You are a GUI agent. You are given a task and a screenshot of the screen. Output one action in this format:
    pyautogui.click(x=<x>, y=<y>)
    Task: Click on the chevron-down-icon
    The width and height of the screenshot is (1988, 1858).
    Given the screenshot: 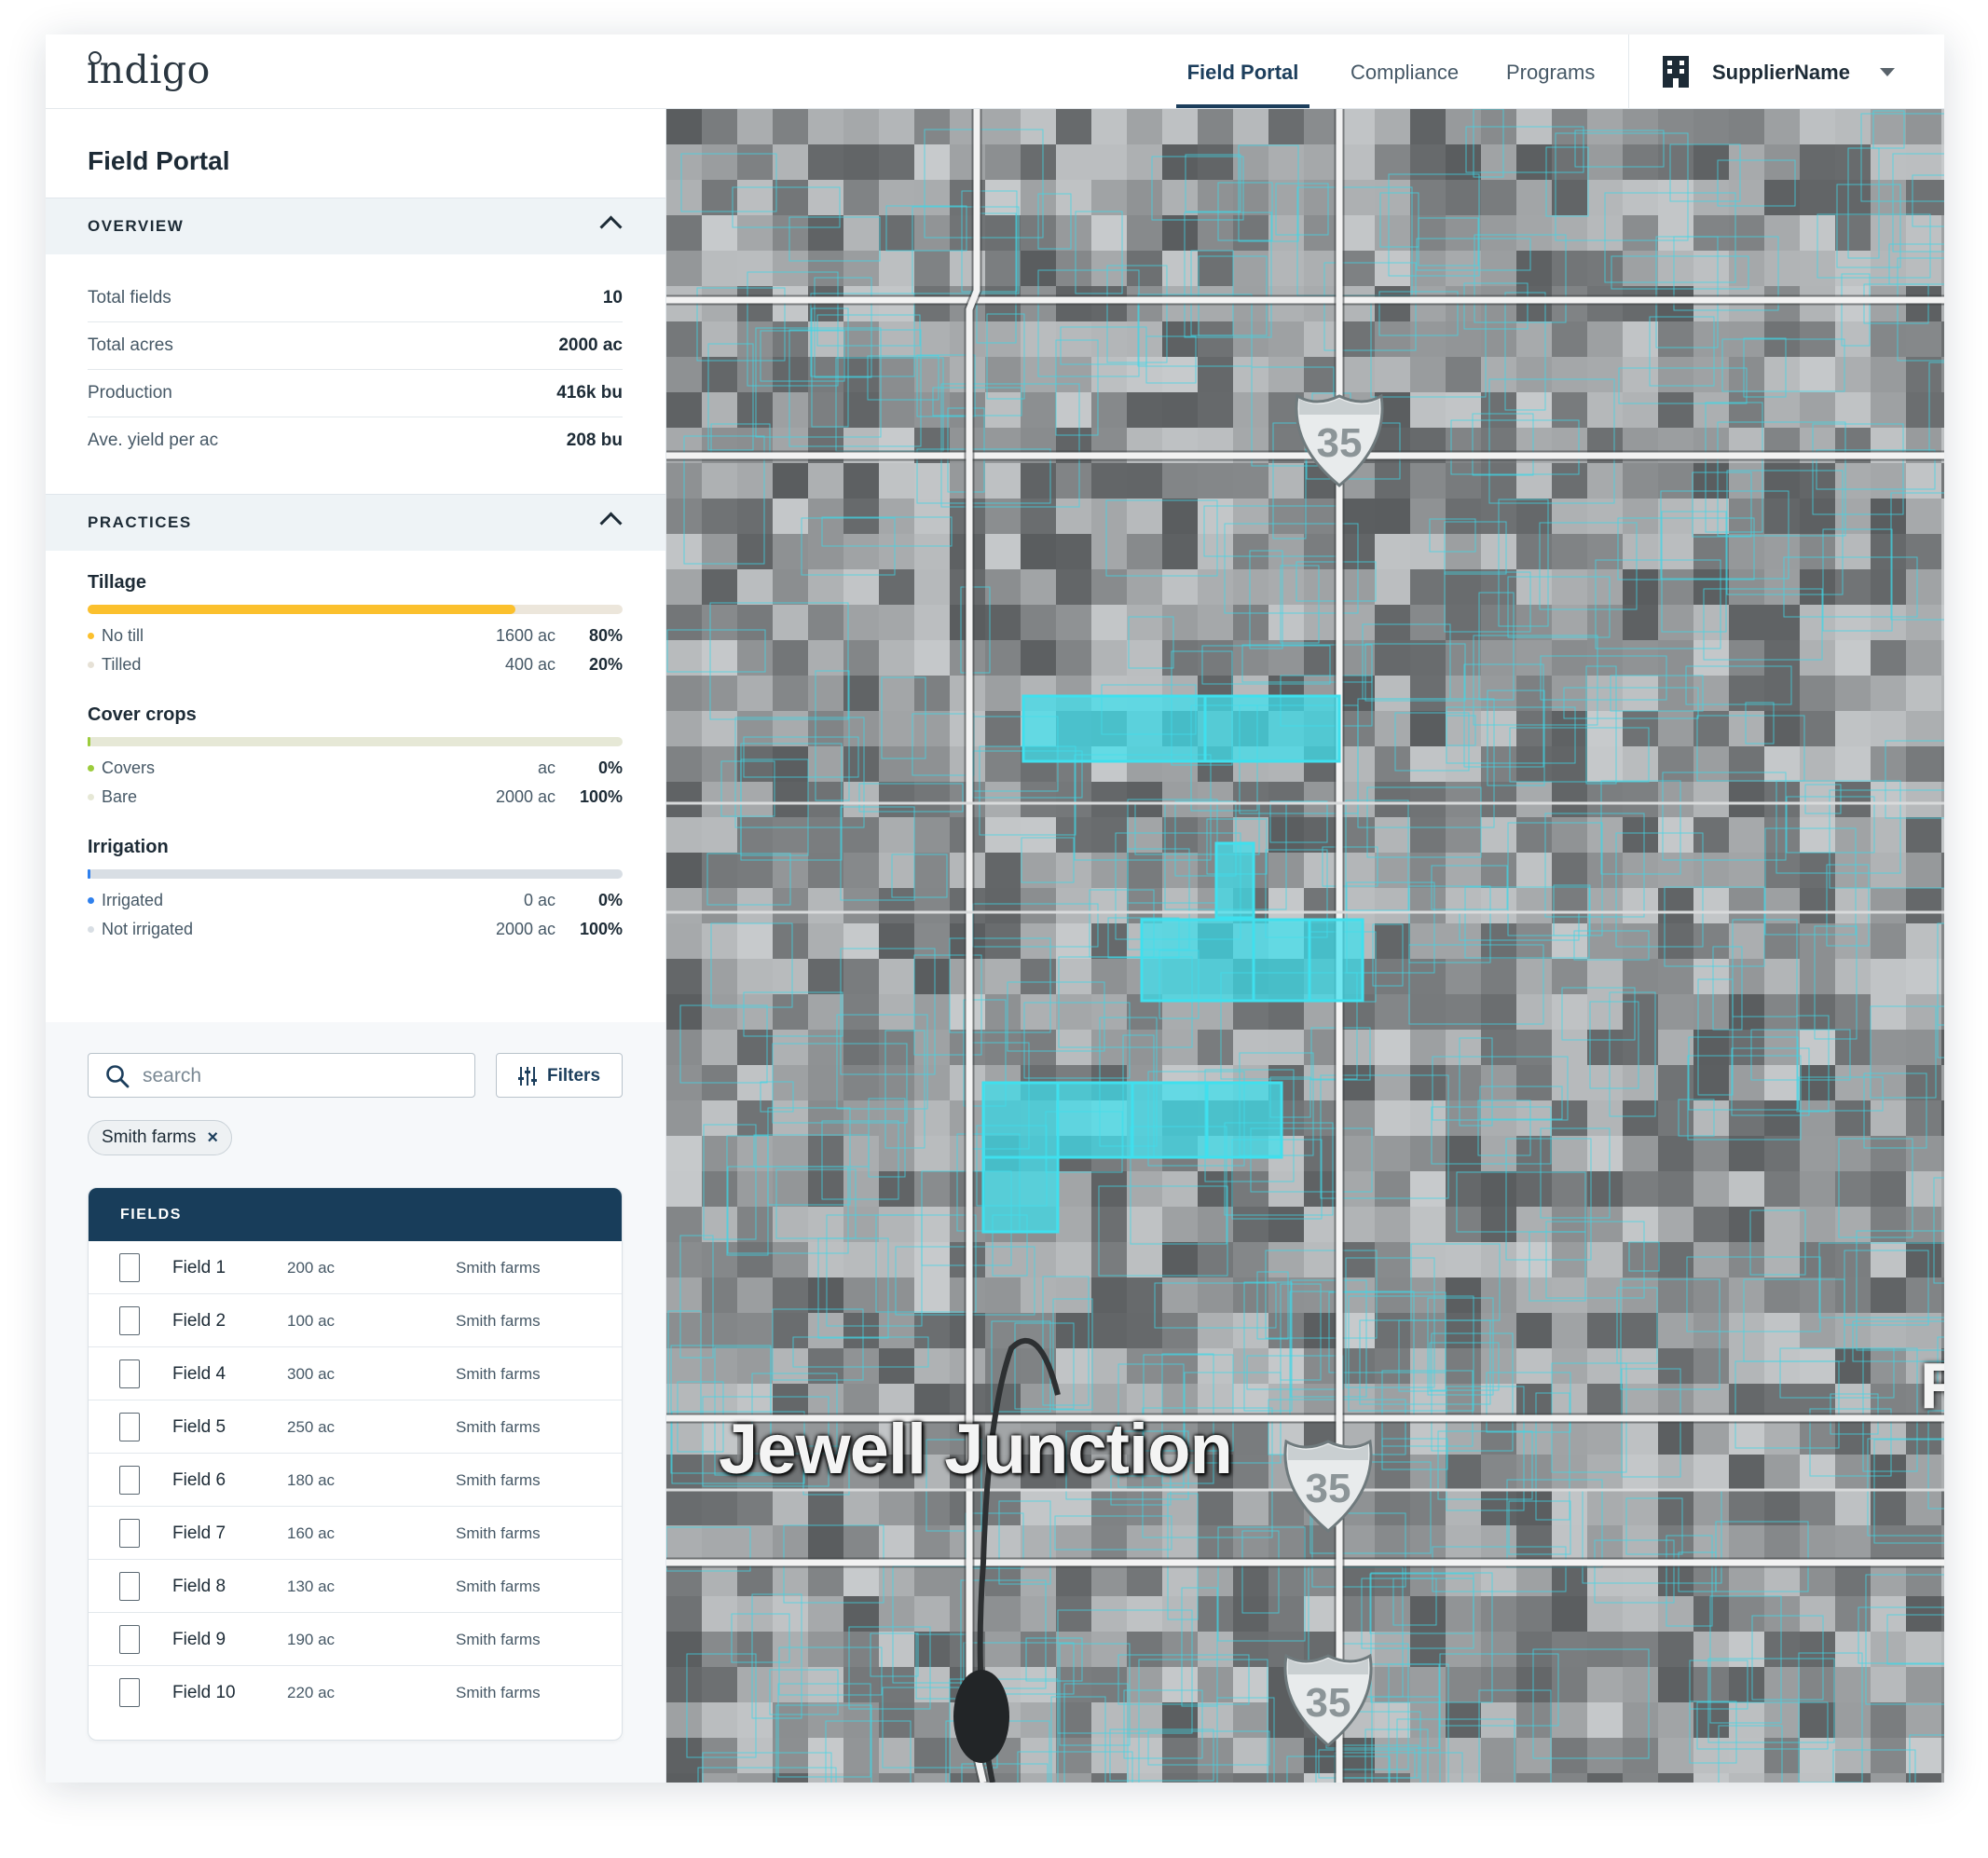 What is the action you would take?
    pyautogui.click(x=1887, y=72)
    